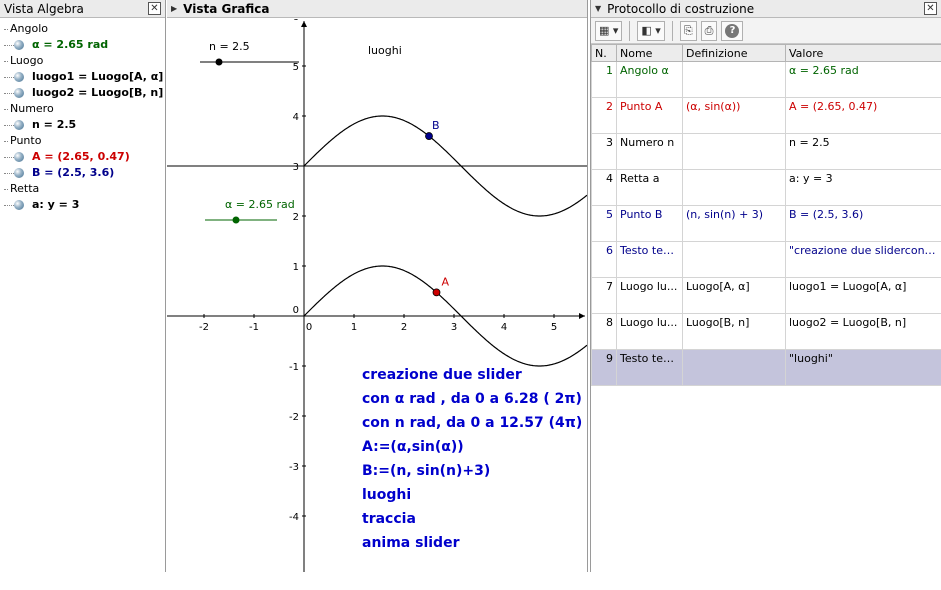  Describe the element at coordinates (732, 30) in the screenshot. I see `help-button: ?` at that location.